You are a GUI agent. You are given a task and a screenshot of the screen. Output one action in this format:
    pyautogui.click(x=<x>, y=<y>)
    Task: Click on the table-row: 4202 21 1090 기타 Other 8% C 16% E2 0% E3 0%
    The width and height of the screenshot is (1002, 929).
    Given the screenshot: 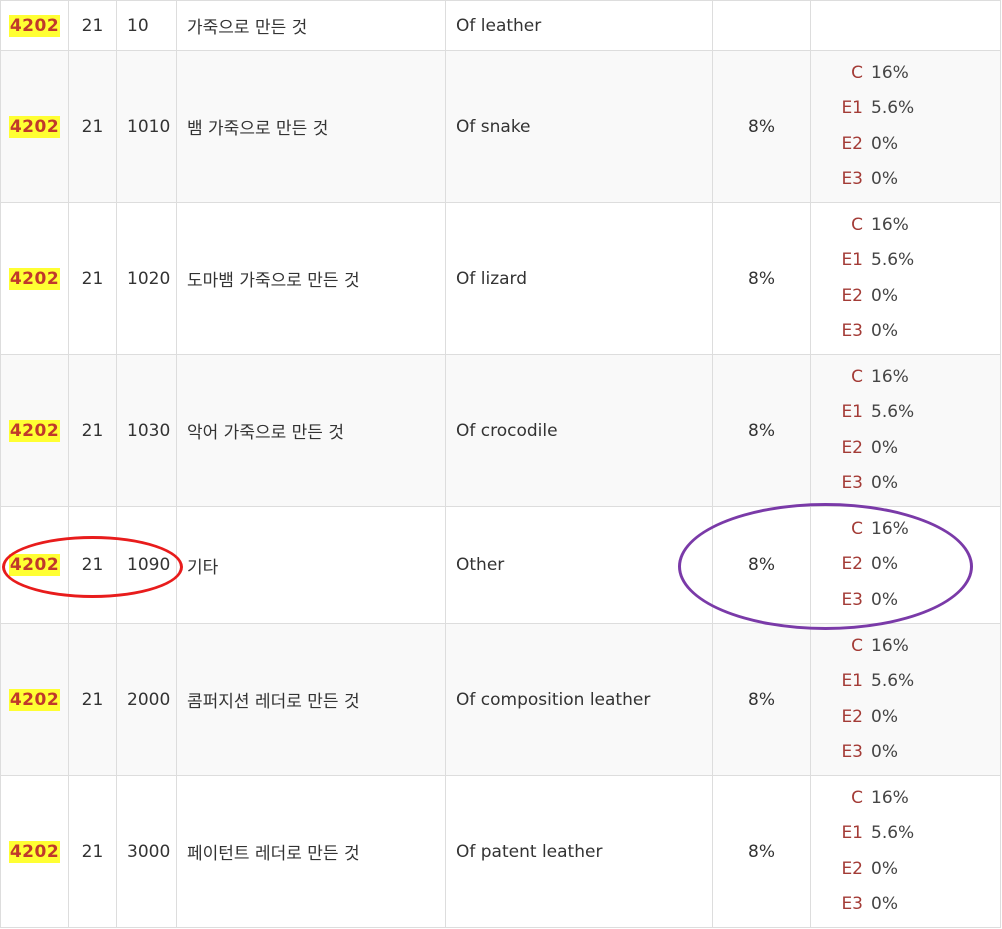 What is the action you would take?
    pyautogui.click(x=500, y=565)
    